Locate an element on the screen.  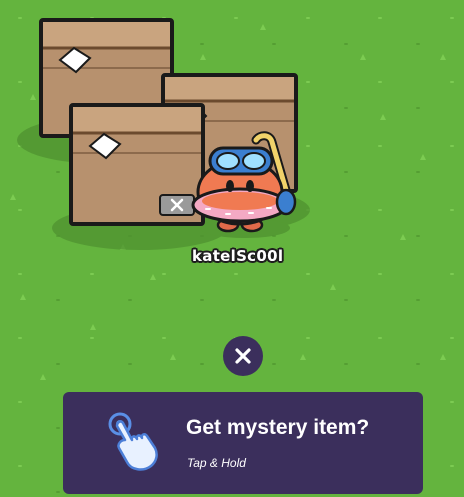
close-icon is located at coordinates (243, 356).